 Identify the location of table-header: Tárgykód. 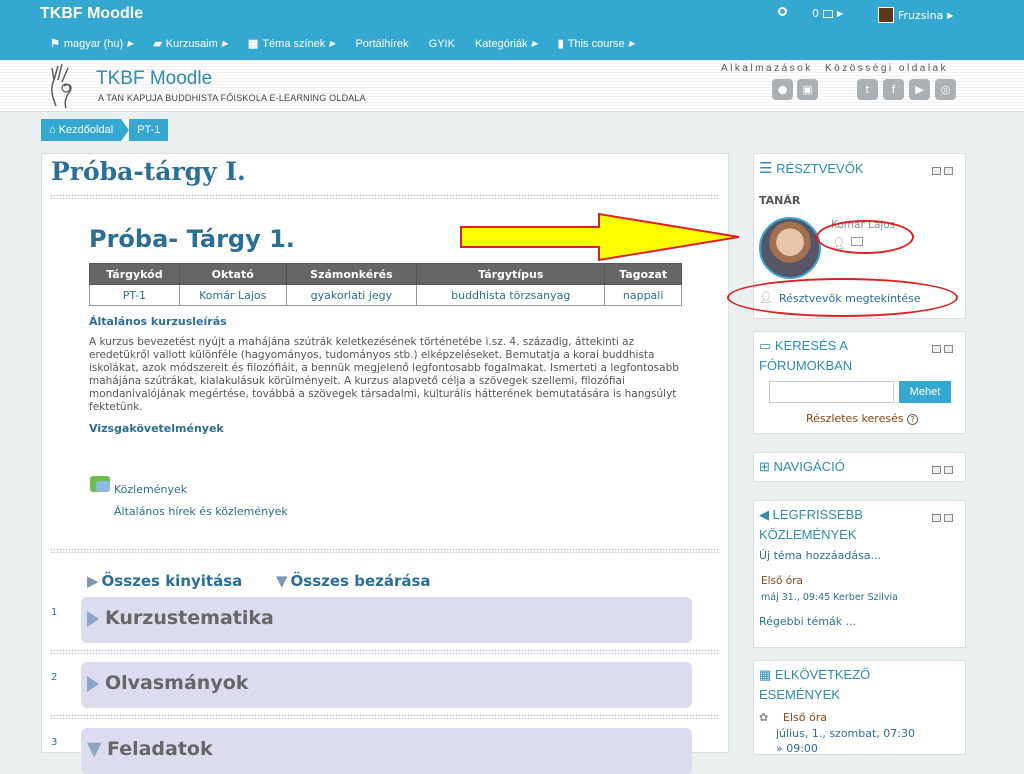
(134, 274).